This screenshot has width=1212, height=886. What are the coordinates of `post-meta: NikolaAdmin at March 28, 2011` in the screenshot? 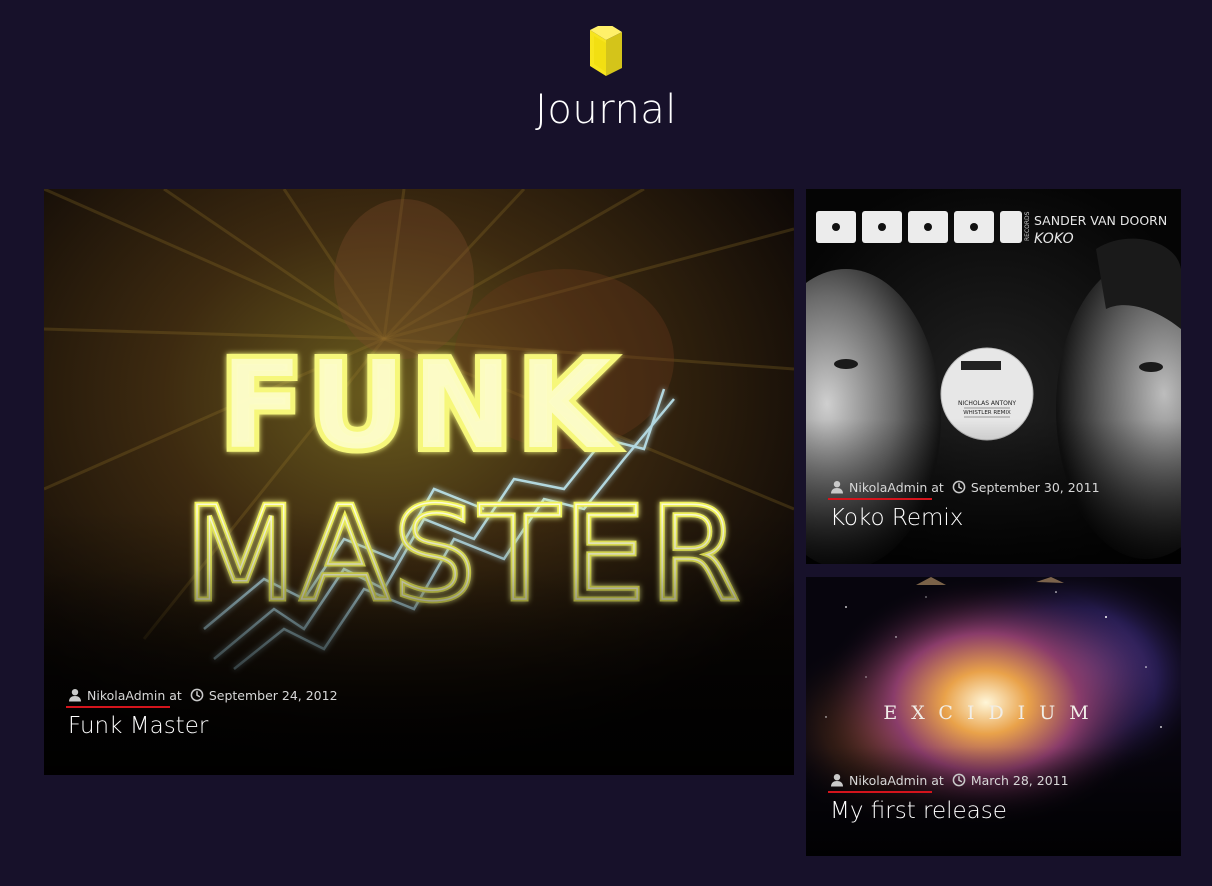 It's located at (994, 782).